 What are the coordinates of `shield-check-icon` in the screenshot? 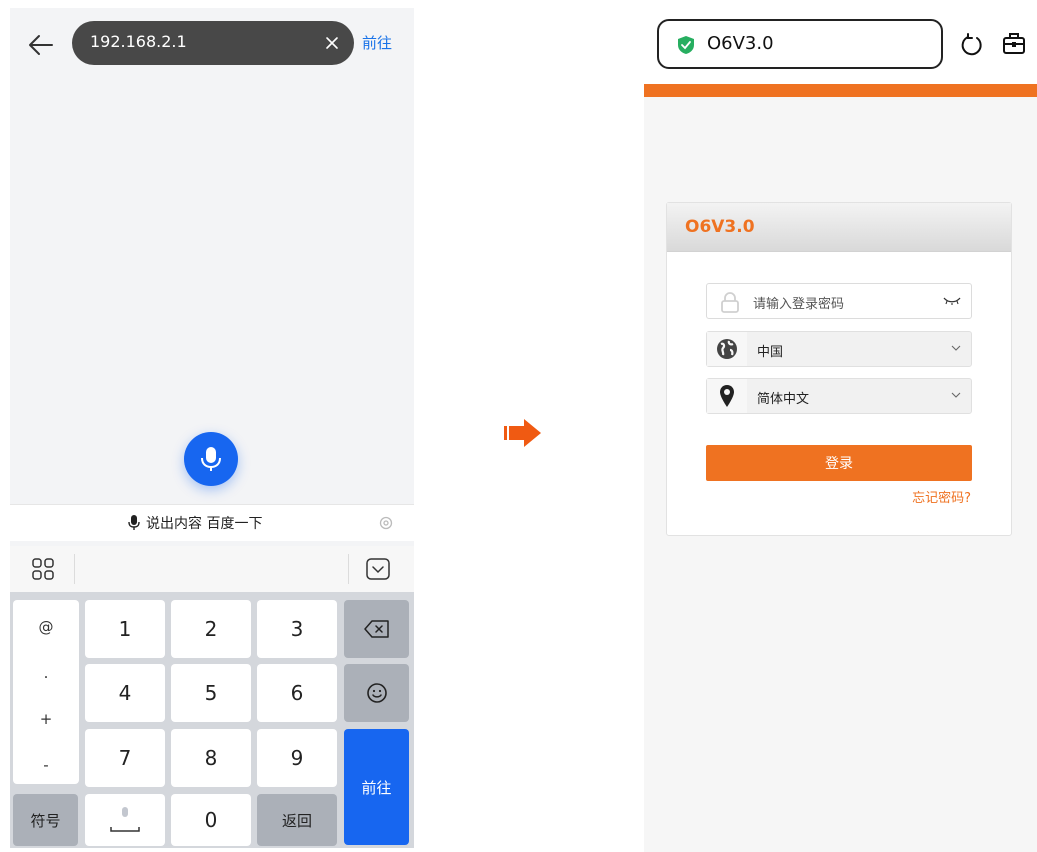 It's located at (686, 45).